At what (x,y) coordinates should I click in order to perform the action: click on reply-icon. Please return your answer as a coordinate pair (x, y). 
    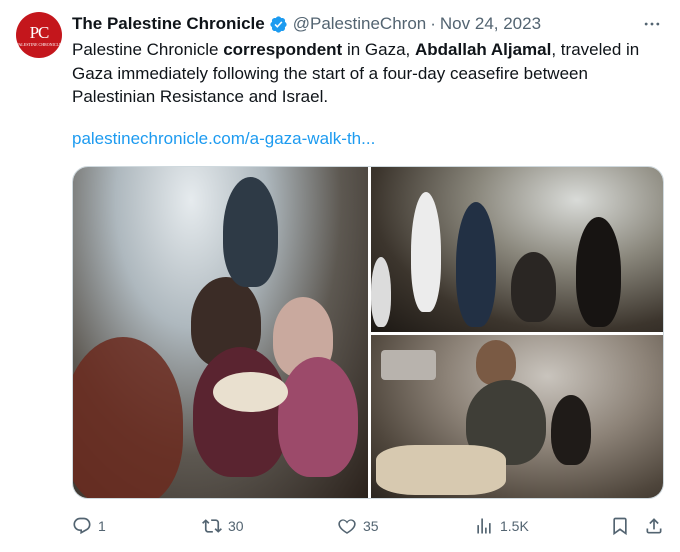
    Looking at the image, I should click on (82, 526).